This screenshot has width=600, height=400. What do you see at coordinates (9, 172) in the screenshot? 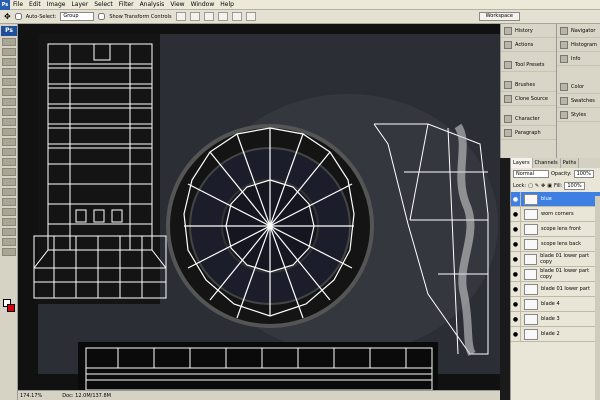
I see `dodge-tool` at bounding box center [9, 172].